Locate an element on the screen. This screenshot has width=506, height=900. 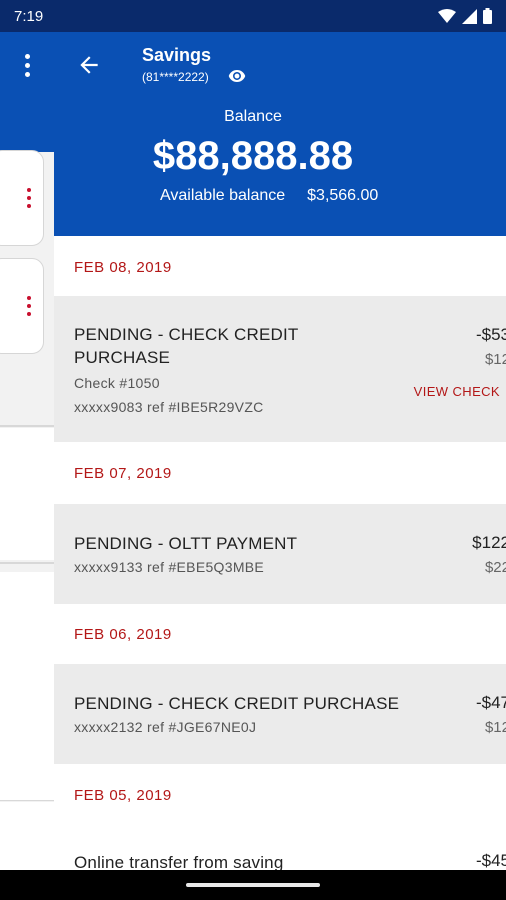
transaction-reference: xxxxx9083 ref #IBE5R29VZC is located at coordinates (169, 407).